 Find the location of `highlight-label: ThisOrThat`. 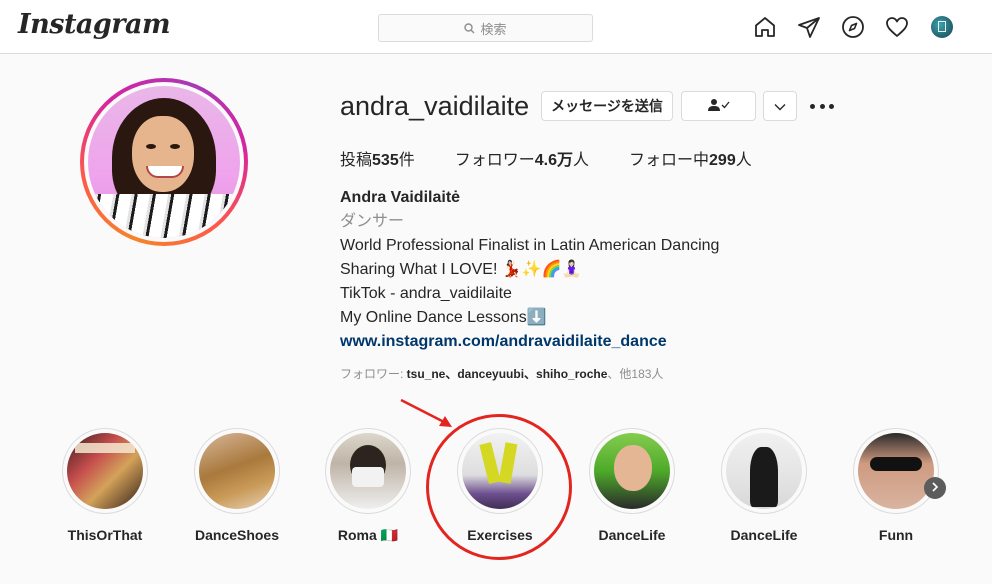

highlight-label: ThisOrThat is located at coordinates (105, 535).